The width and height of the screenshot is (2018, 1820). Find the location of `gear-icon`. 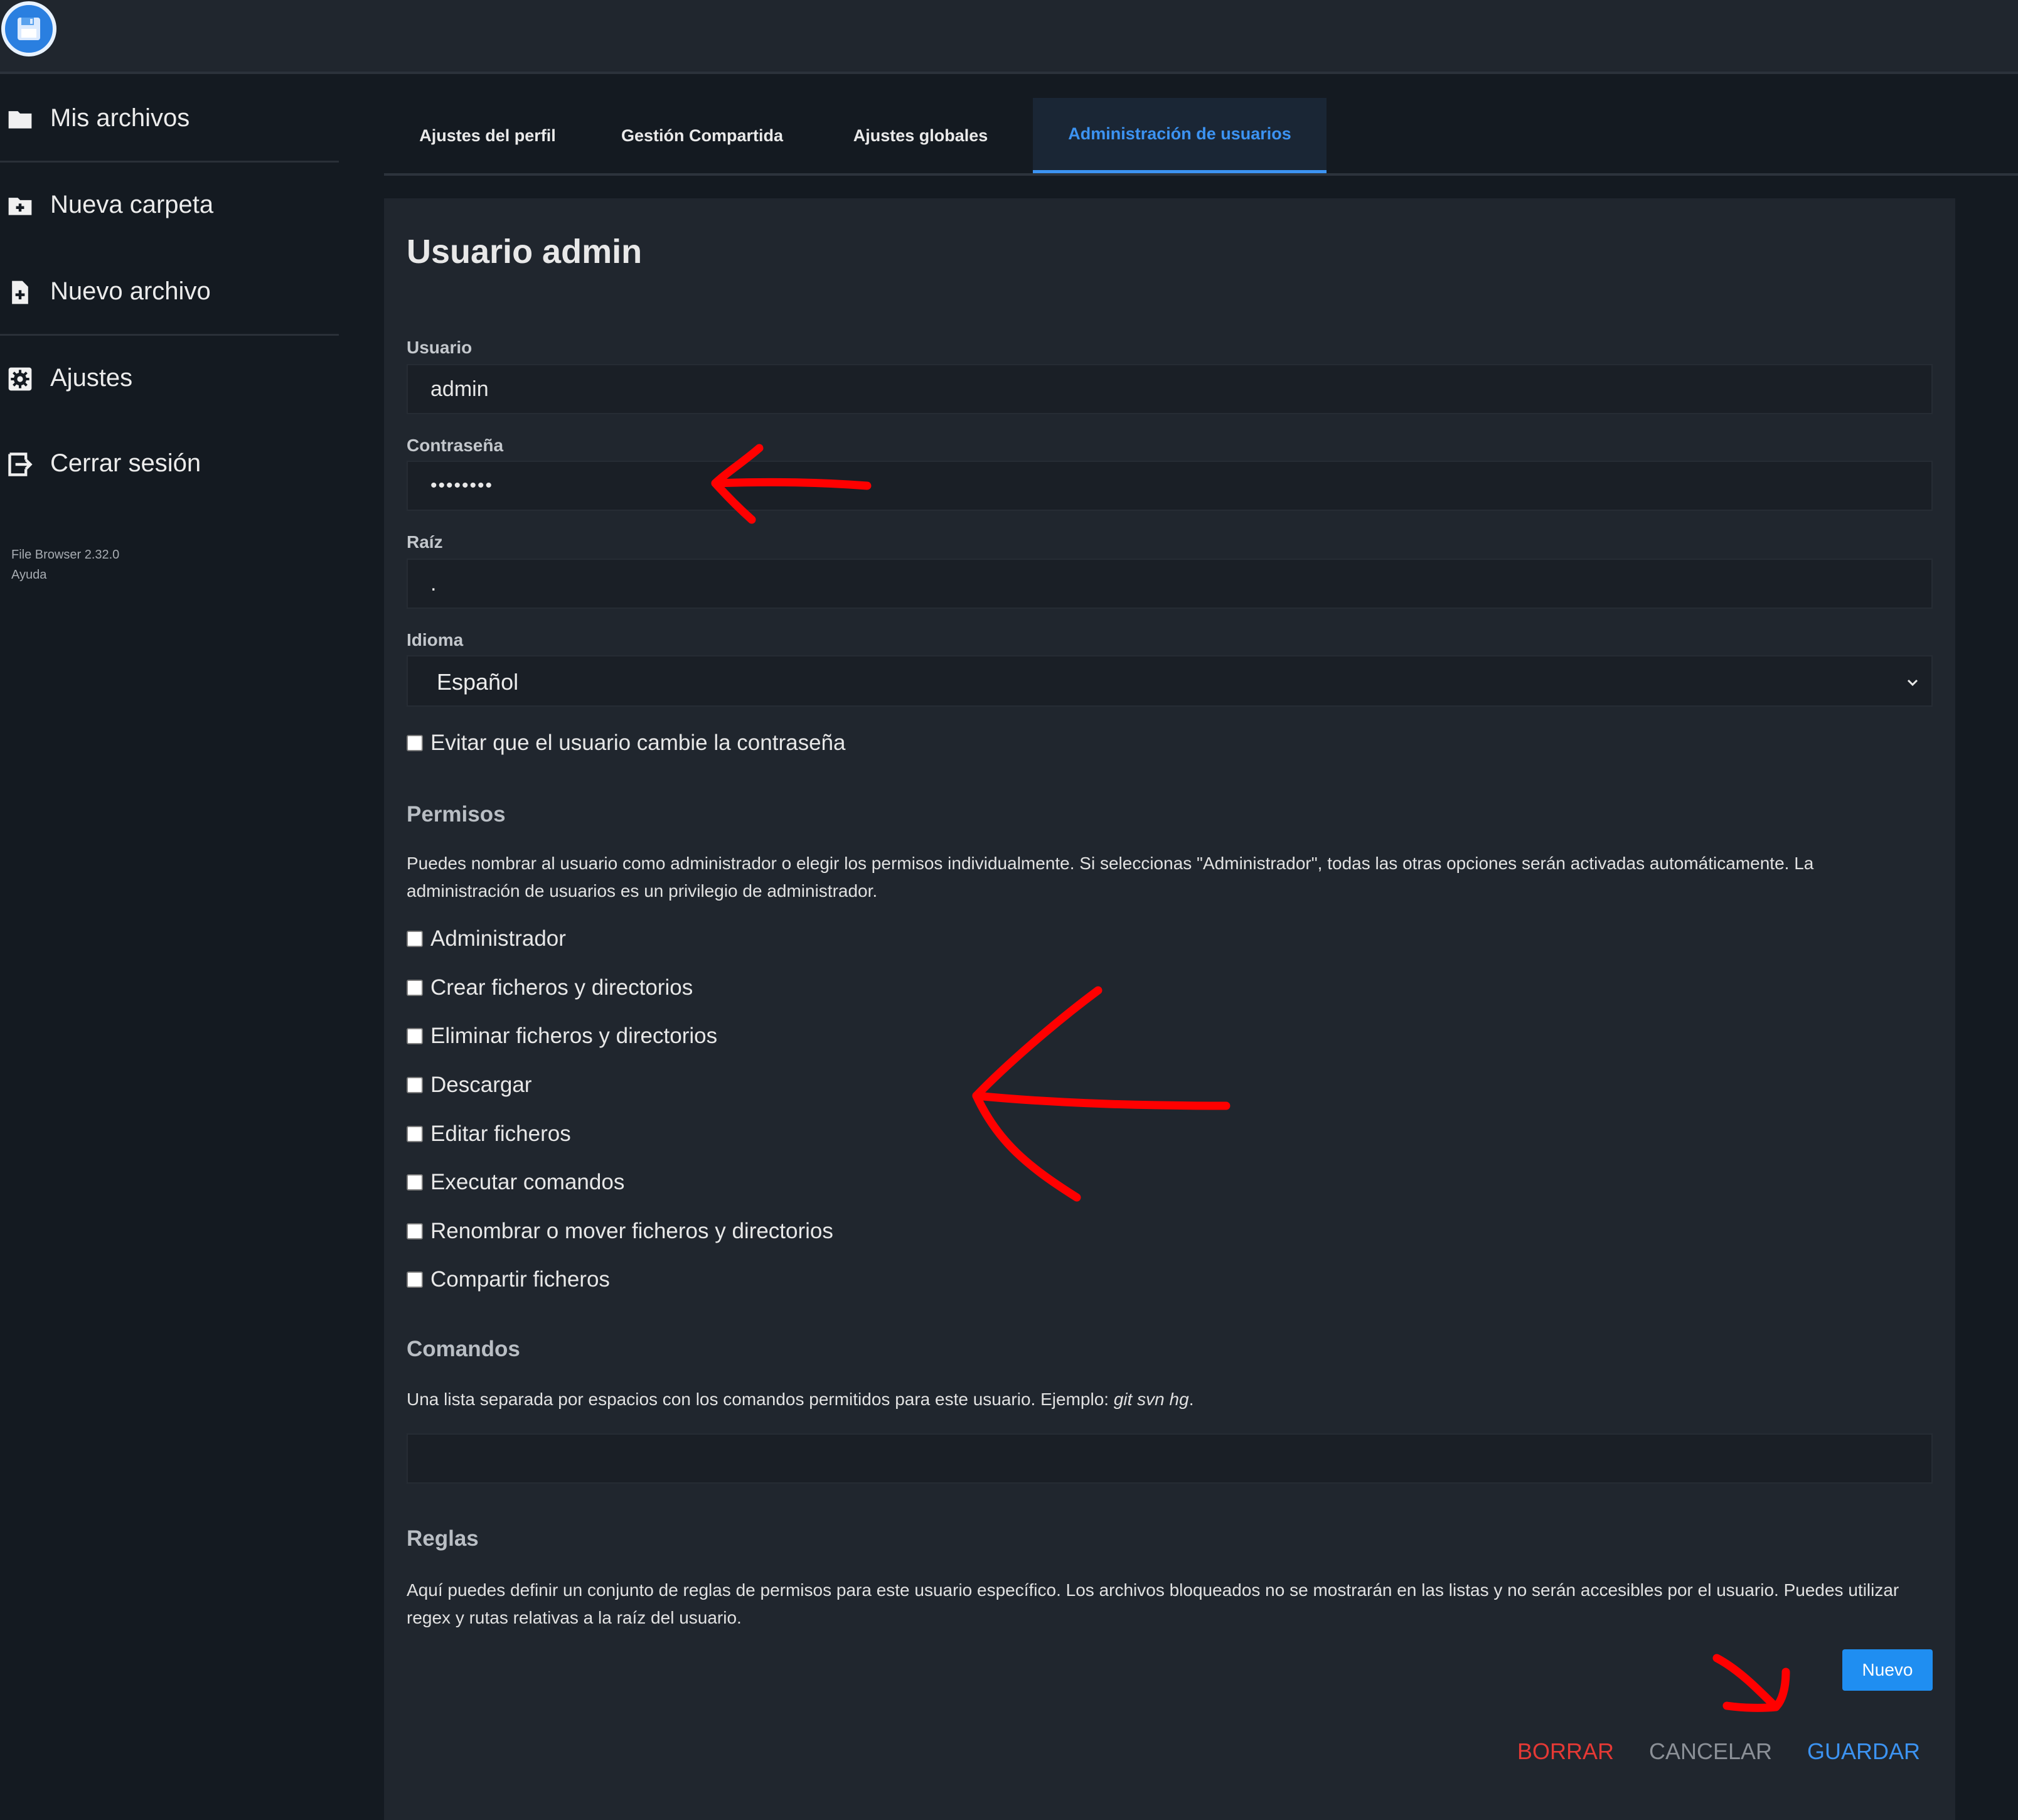

gear-icon is located at coordinates (20, 379).